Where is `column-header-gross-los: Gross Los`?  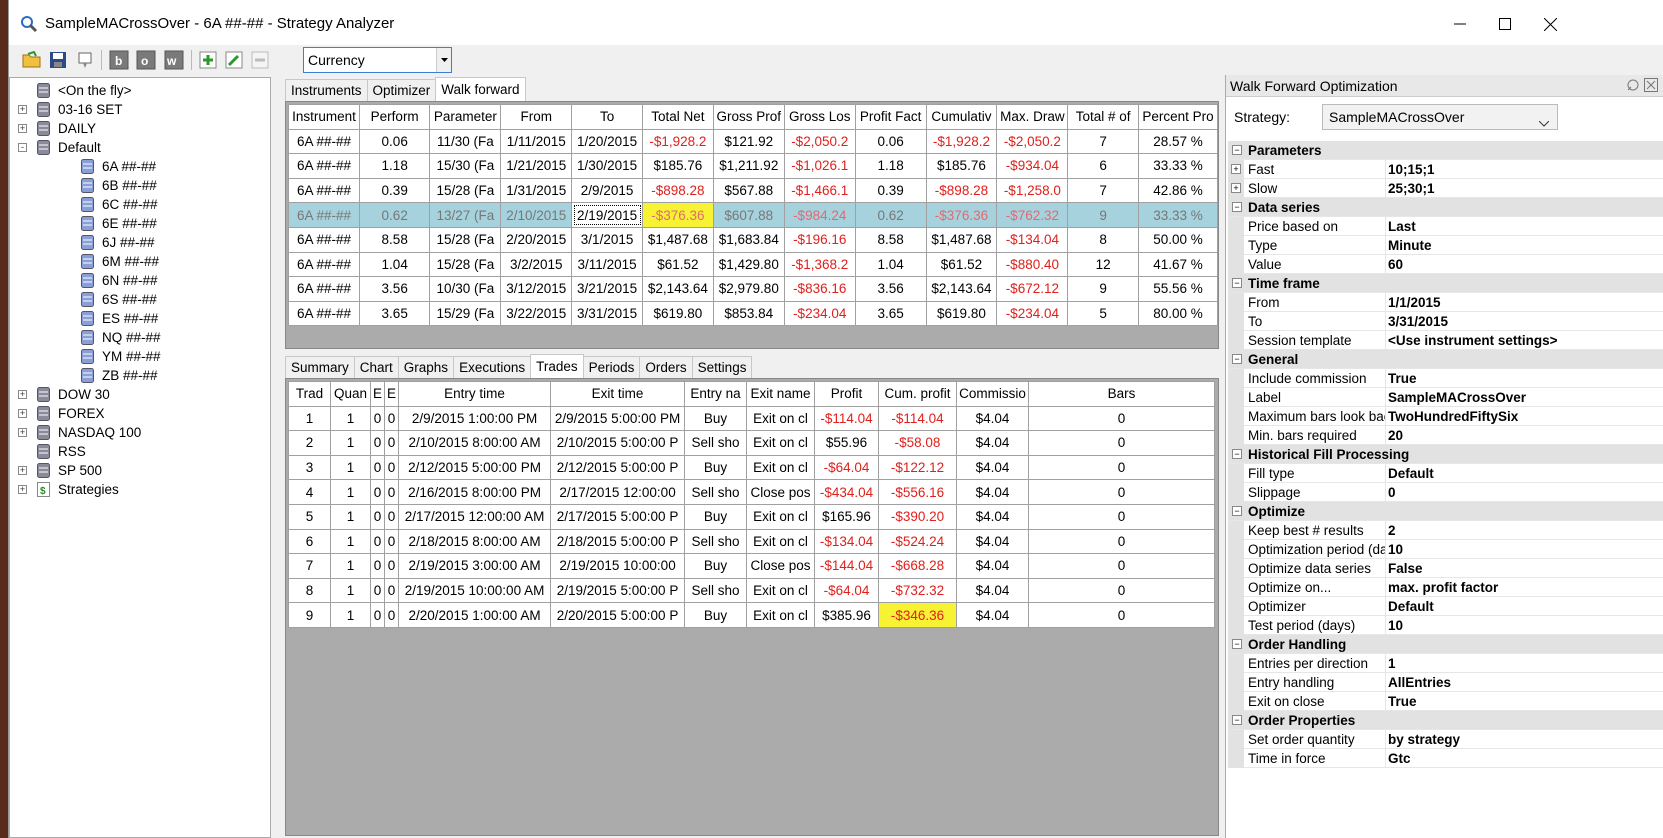 column-header-gross-los: Gross Los is located at coordinates (819, 117).